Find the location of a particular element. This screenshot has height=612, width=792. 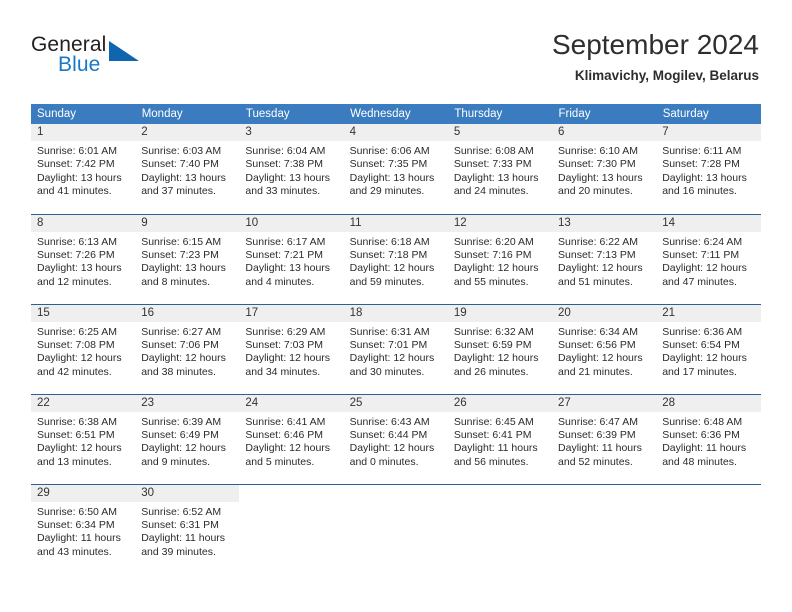

triangle-flag-icon is located at coordinates (124, 51).